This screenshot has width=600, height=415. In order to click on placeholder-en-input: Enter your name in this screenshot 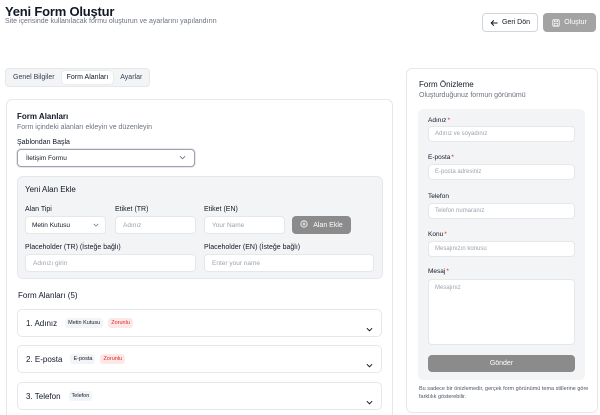, I will do `click(289, 263)`.